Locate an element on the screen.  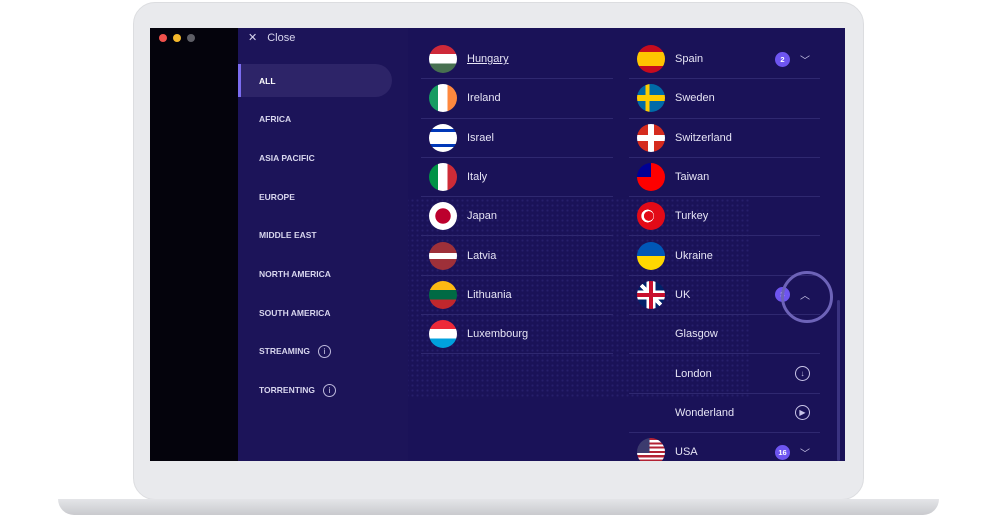
country-row-latvia: Latvia is located at coordinates (517, 256).